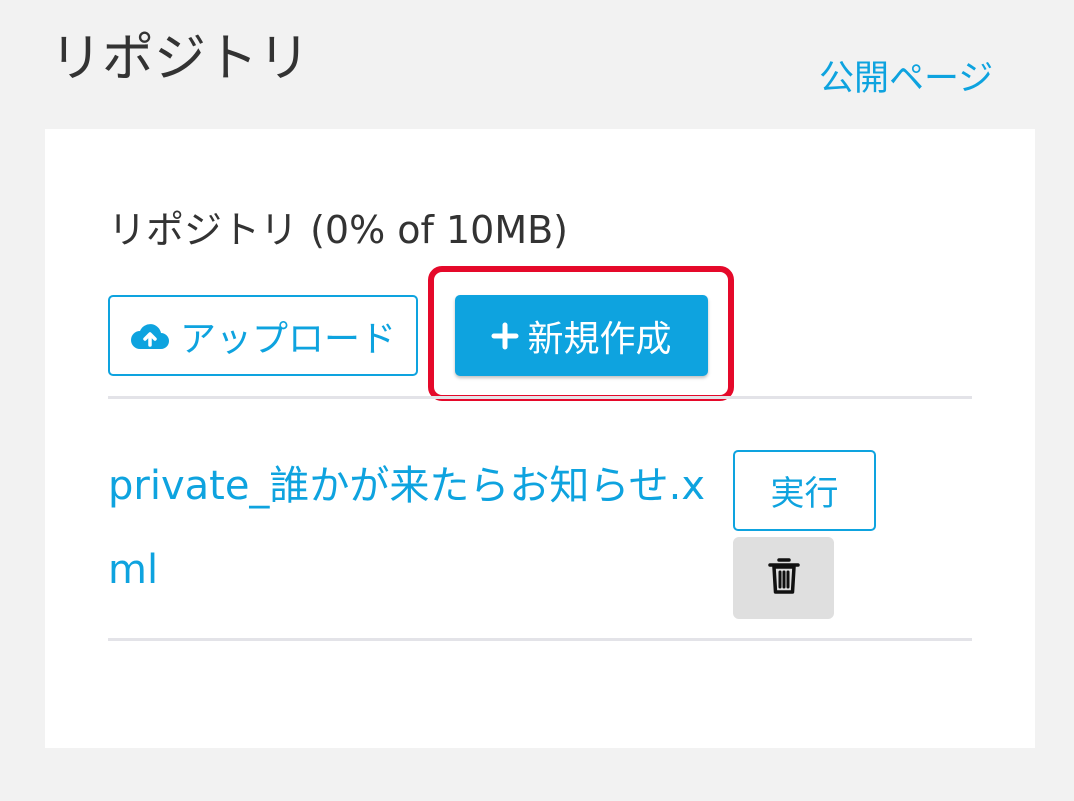 Image resolution: width=1074 pixels, height=801 pixels. What do you see at coordinates (581, 333) in the screenshot?
I see `highlight-annotation` at bounding box center [581, 333].